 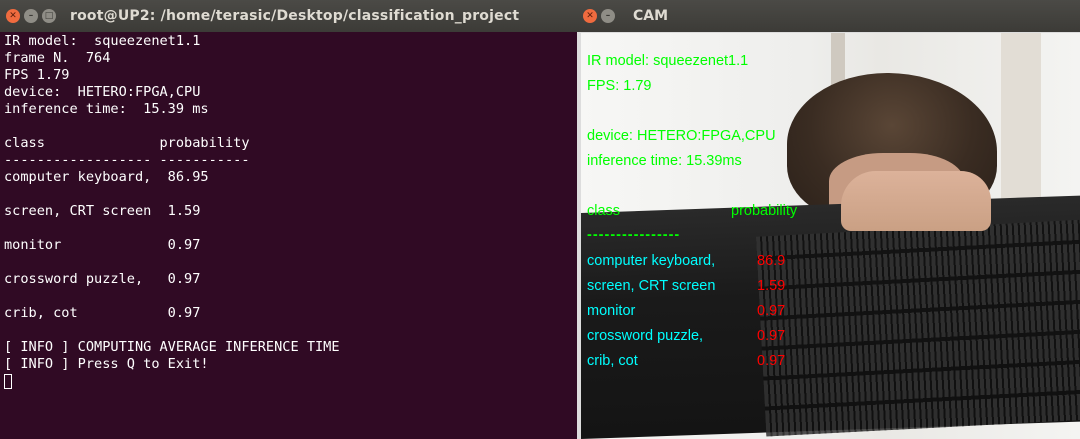 I want to click on text-cursor, so click(x=8, y=381).